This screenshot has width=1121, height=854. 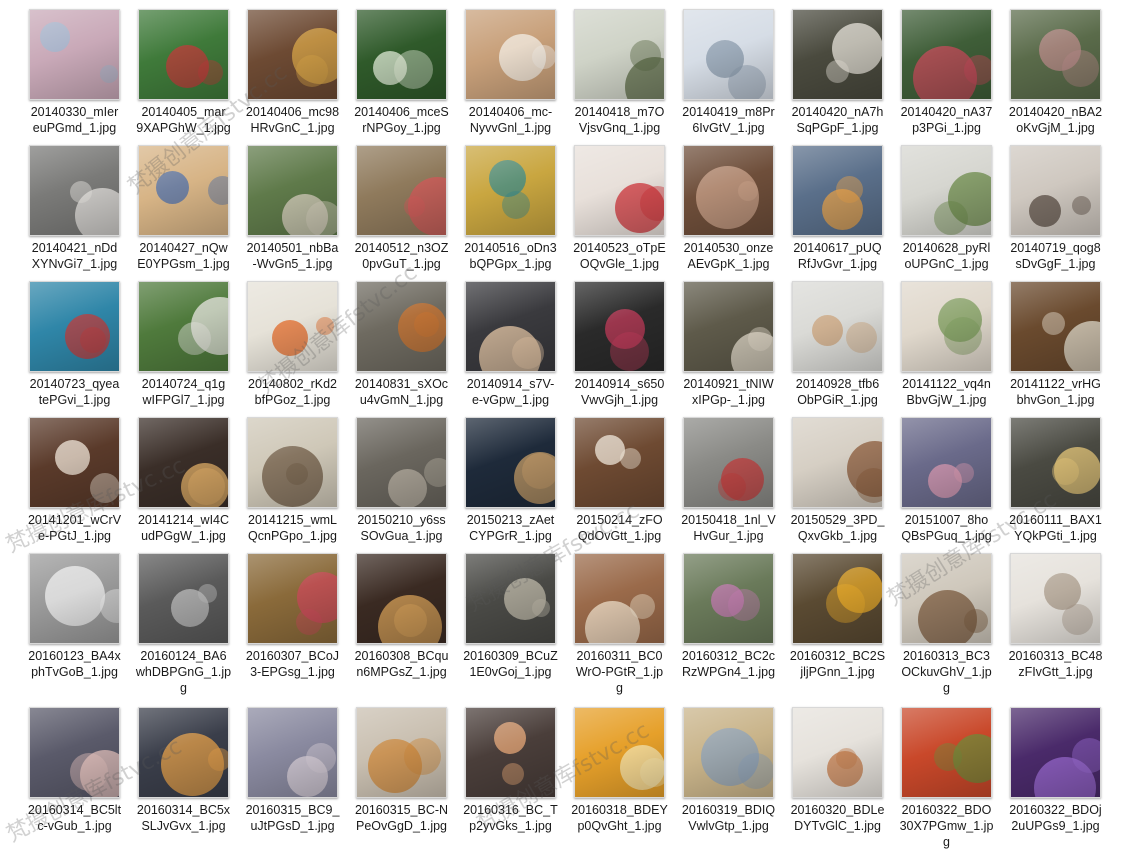 I want to click on file-name-line: 20140405_mar, so click(x=183, y=112).